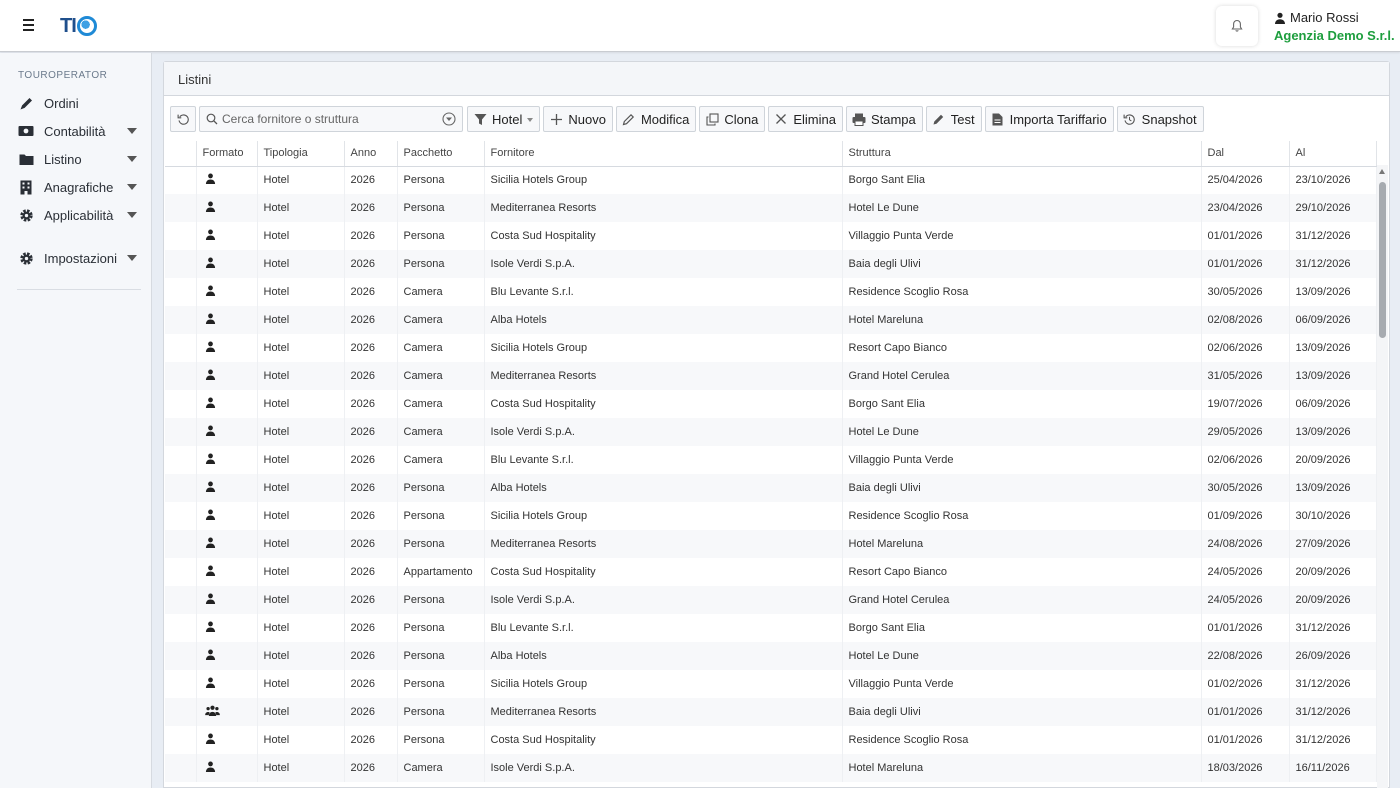  Describe the element at coordinates (183, 119) in the screenshot. I see `refresh-button` at that location.